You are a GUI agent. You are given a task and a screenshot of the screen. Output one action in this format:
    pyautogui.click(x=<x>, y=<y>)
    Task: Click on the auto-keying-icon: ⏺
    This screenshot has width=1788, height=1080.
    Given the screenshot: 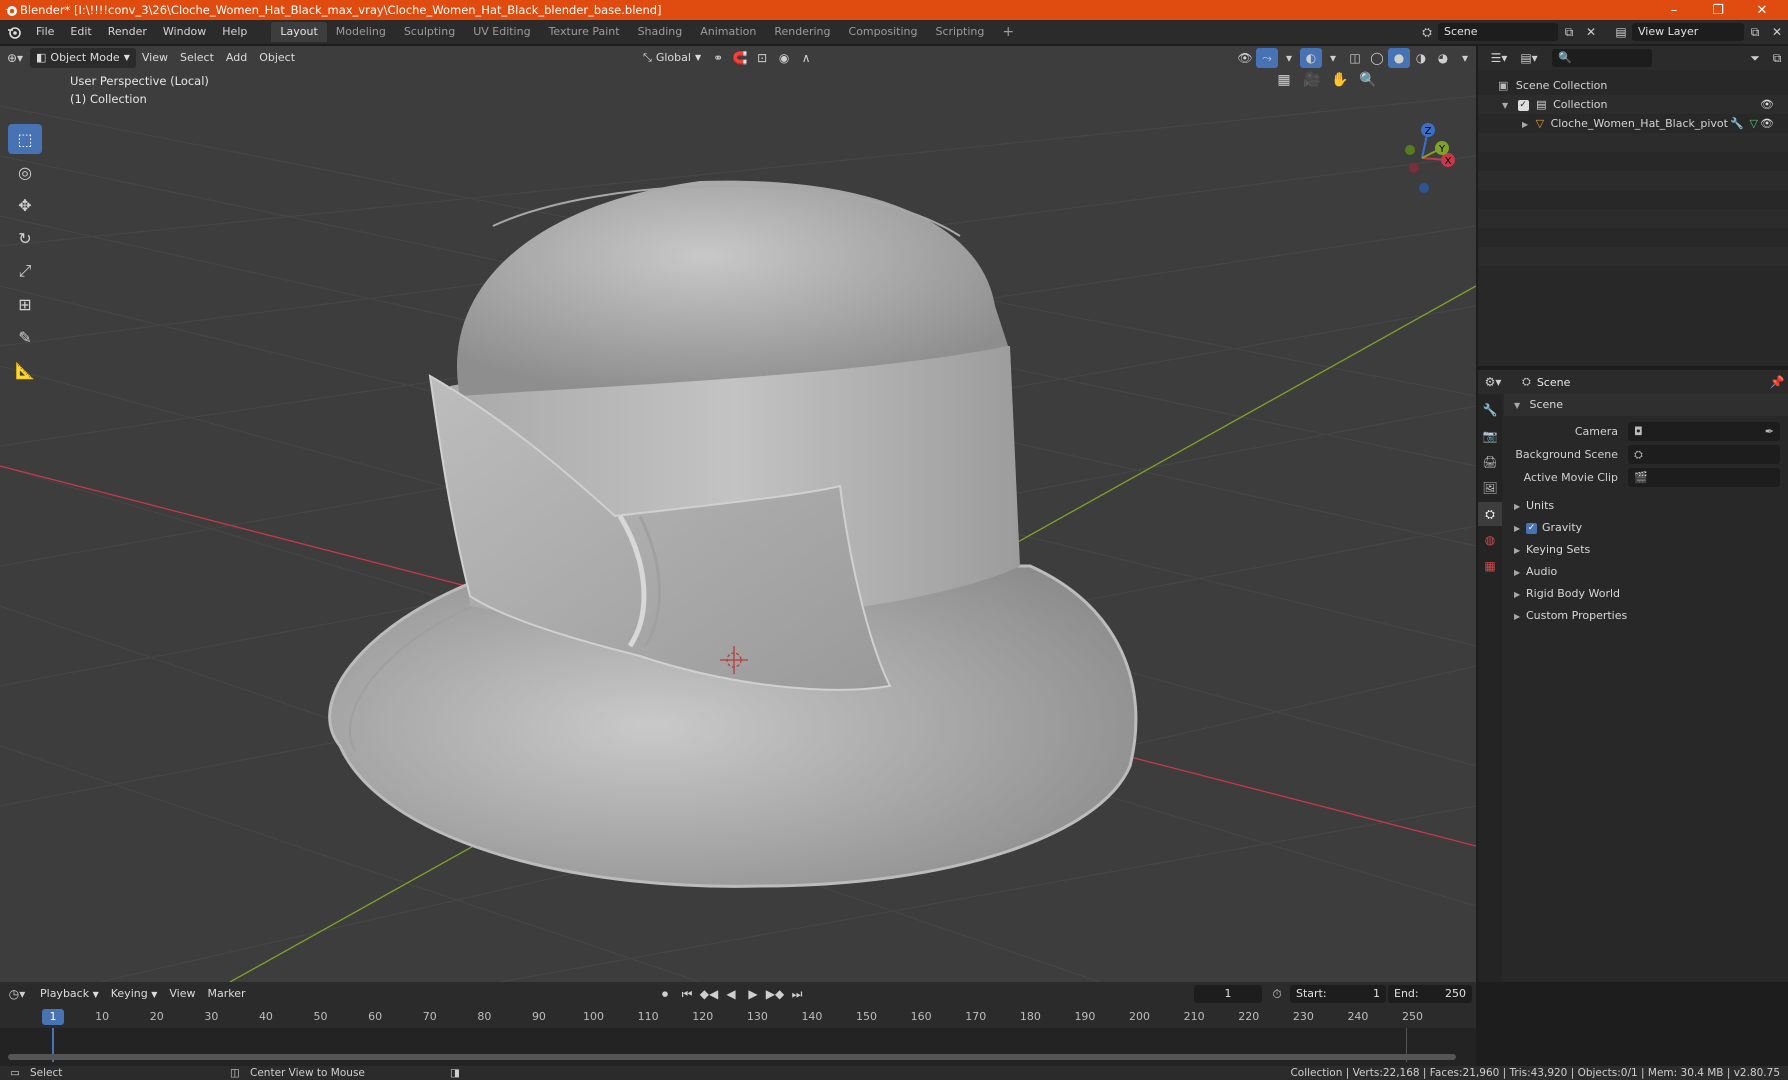 What is the action you would take?
    pyautogui.click(x=665, y=994)
    